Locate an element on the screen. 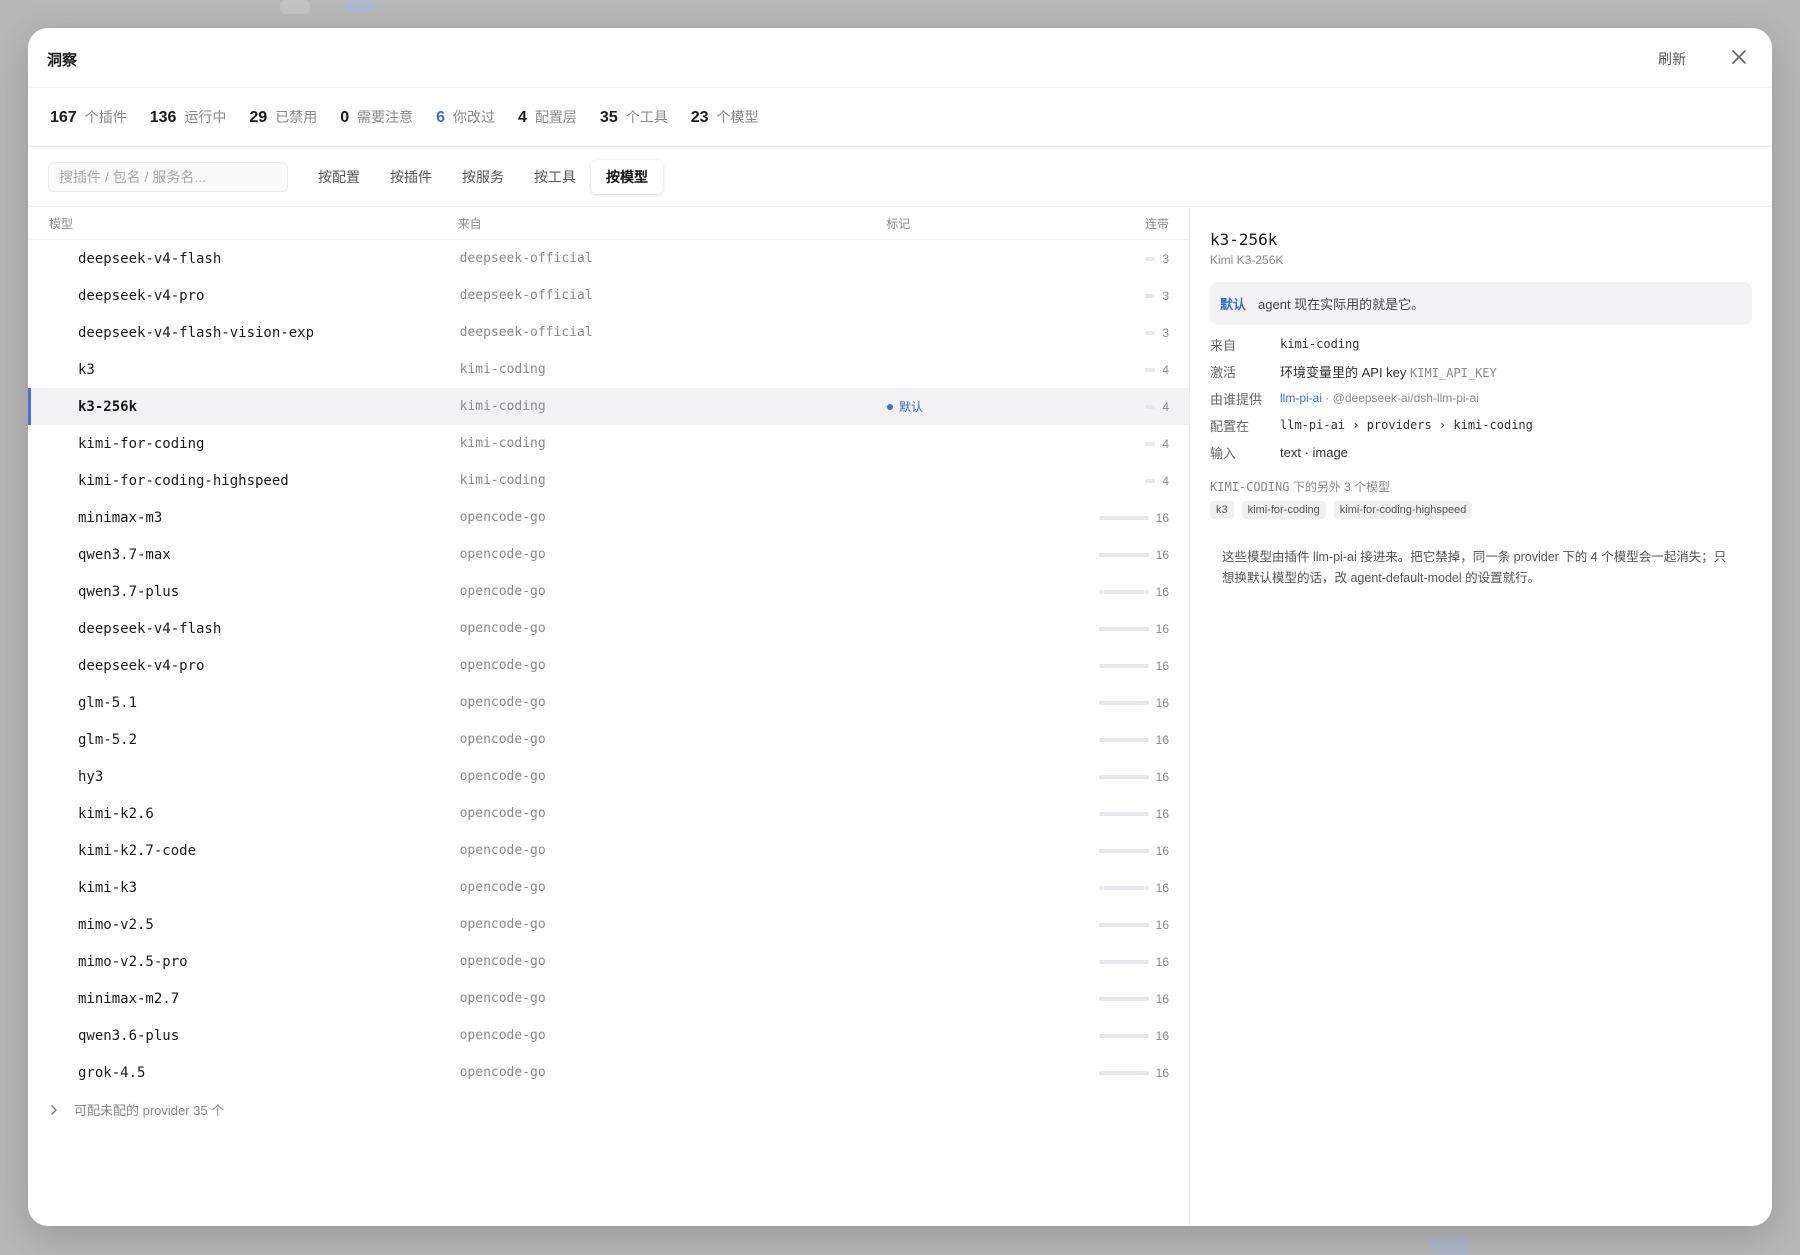 This screenshot has height=1255, width=1800. tab-service: 按服务 is located at coordinates (483, 177).